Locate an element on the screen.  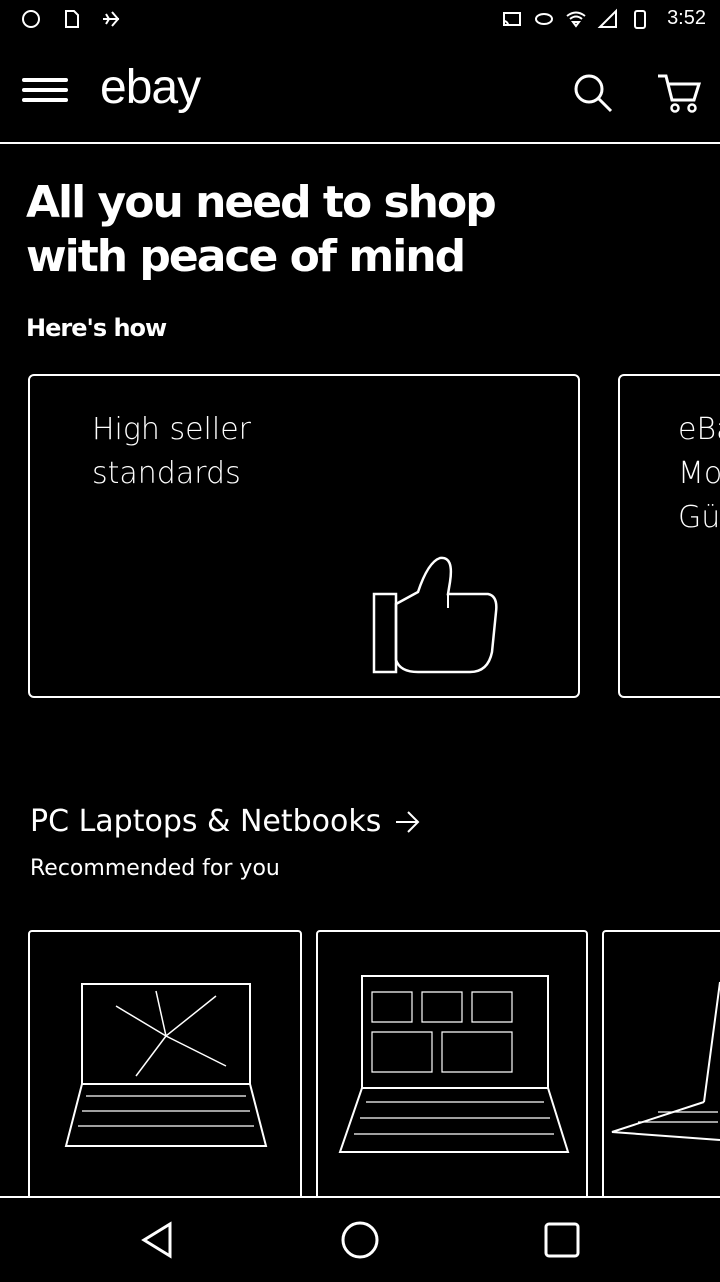
airplane-icon is located at coordinates (111, 19).